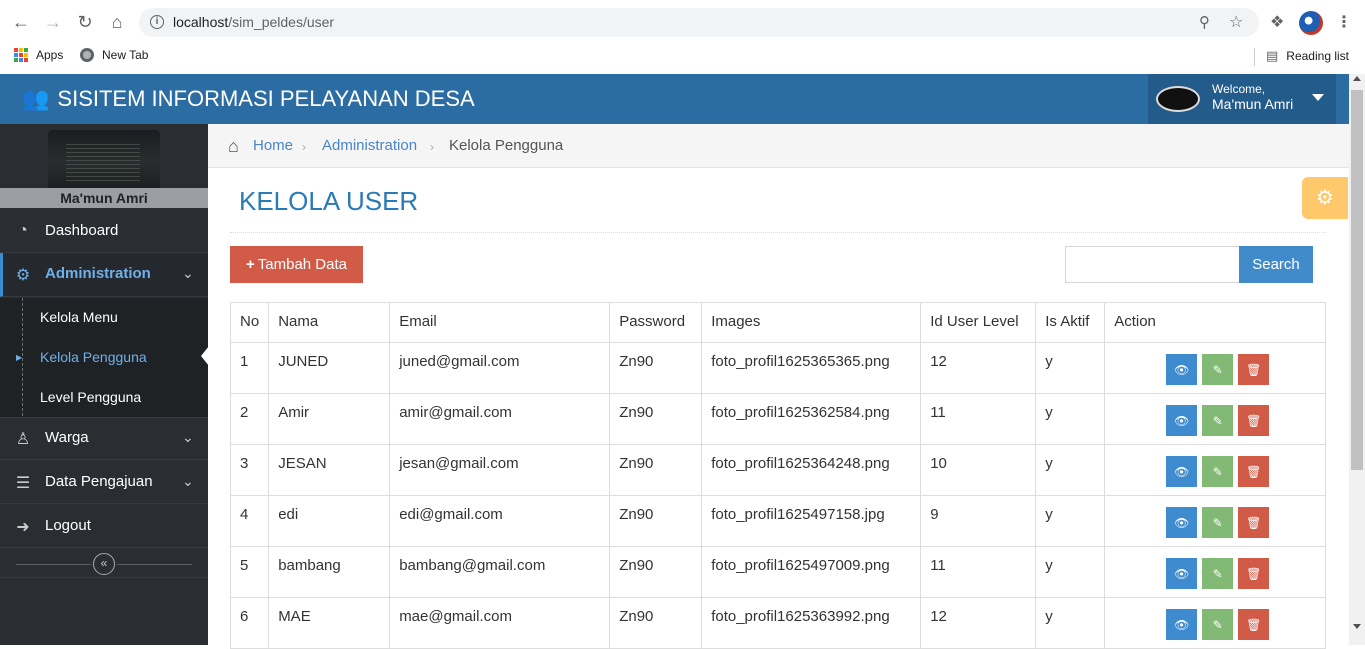 The height and width of the screenshot is (649, 1365). What do you see at coordinates (249, 419) in the screenshot?
I see `cell-no: 2` at bounding box center [249, 419].